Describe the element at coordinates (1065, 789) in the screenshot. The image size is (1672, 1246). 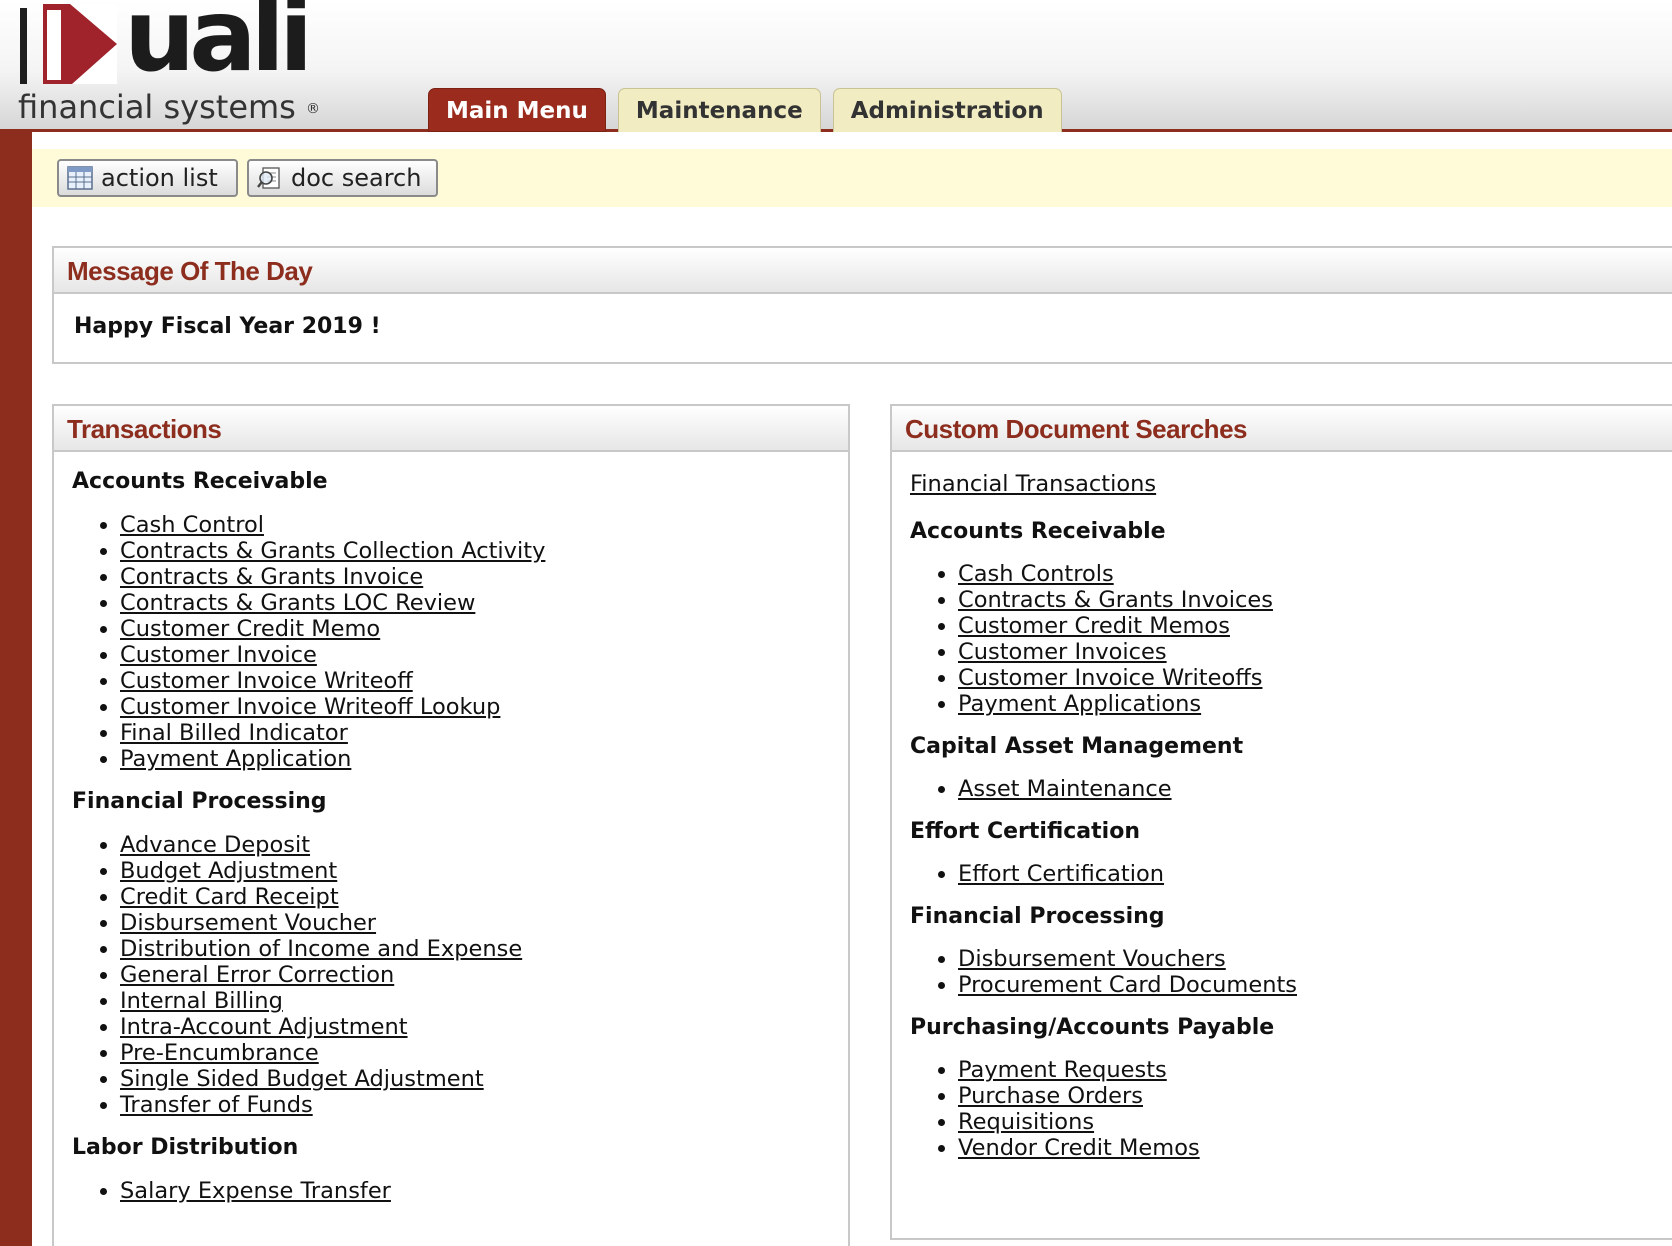
I see `link-asset-maintenance: Asset Maintenance` at that location.